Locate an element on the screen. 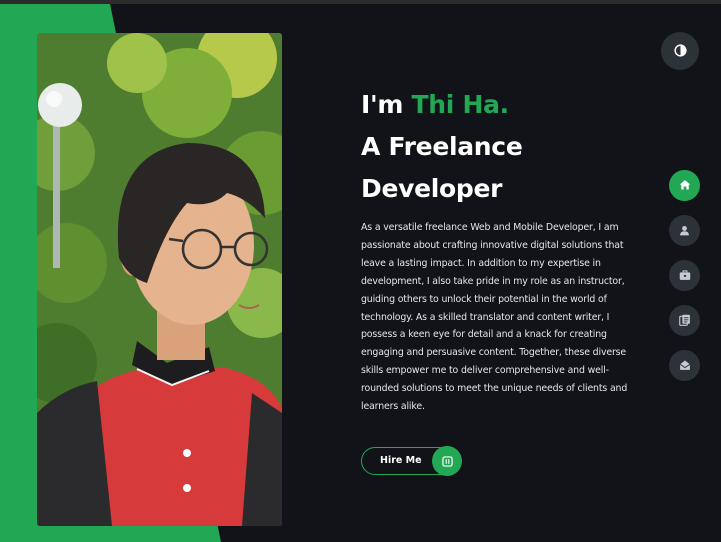 The width and height of the screenshot is (721, 542). window-top-border is located at coordinates (360, 2).